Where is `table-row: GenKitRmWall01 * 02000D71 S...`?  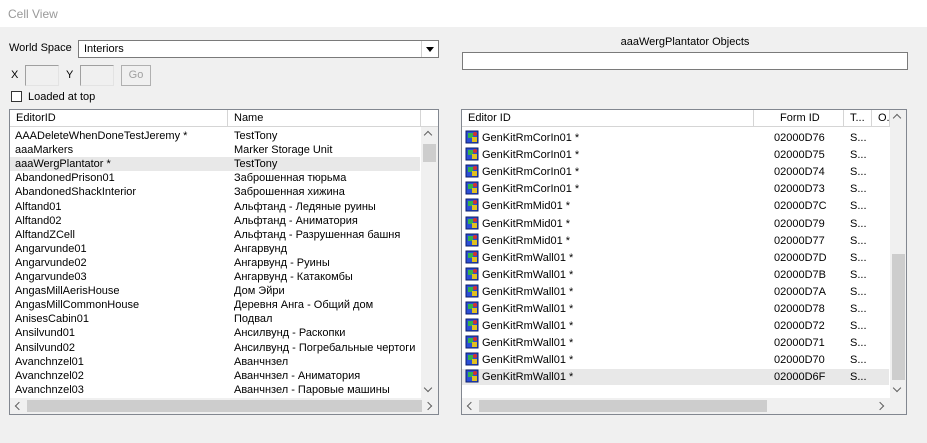
table-row: GenKitRmWall01 * 02000D71 S... is located at coordinates (675, 343).